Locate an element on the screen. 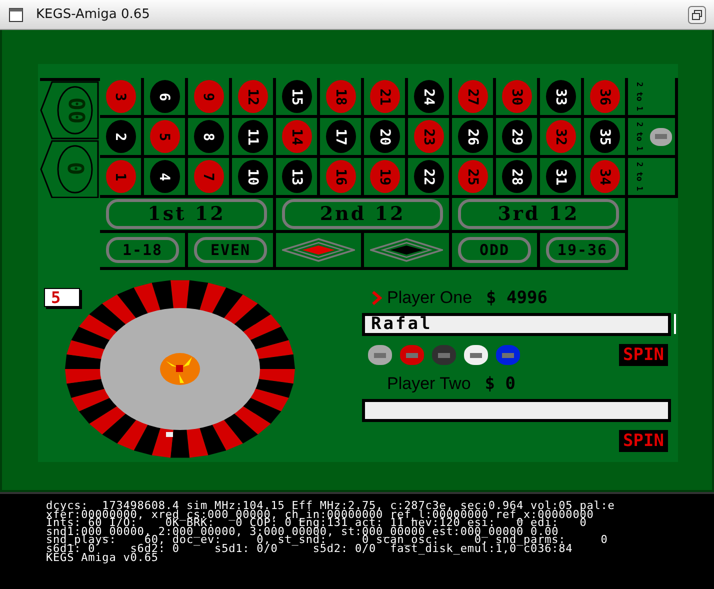 The image size is (714, 589). window-title: KEGS-Amiga 0.65 is located at coordinates (93, 14).